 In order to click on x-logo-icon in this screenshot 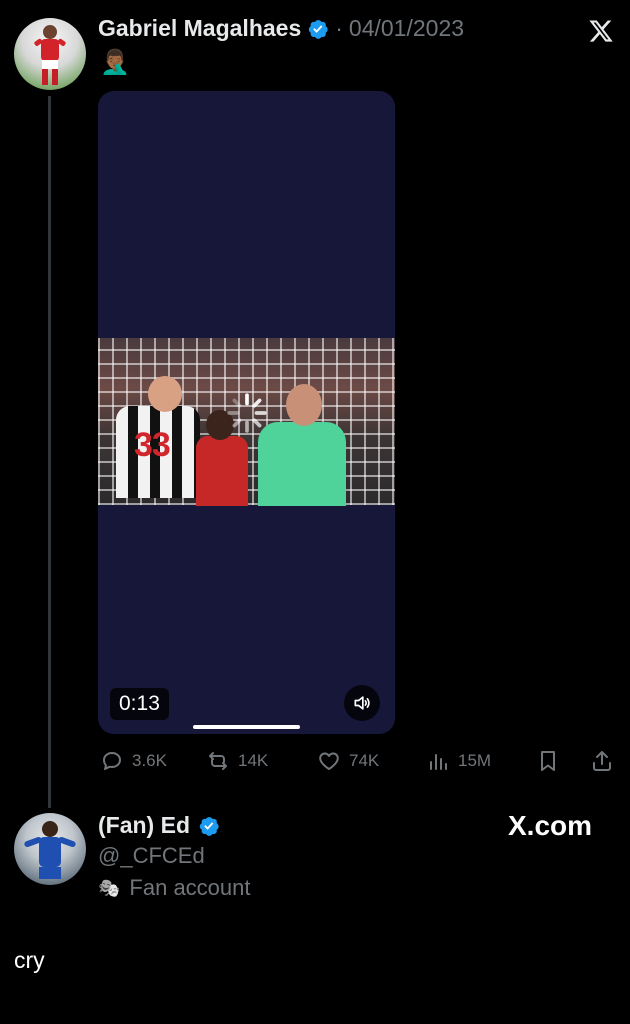, I will do `click(601, 31)`.